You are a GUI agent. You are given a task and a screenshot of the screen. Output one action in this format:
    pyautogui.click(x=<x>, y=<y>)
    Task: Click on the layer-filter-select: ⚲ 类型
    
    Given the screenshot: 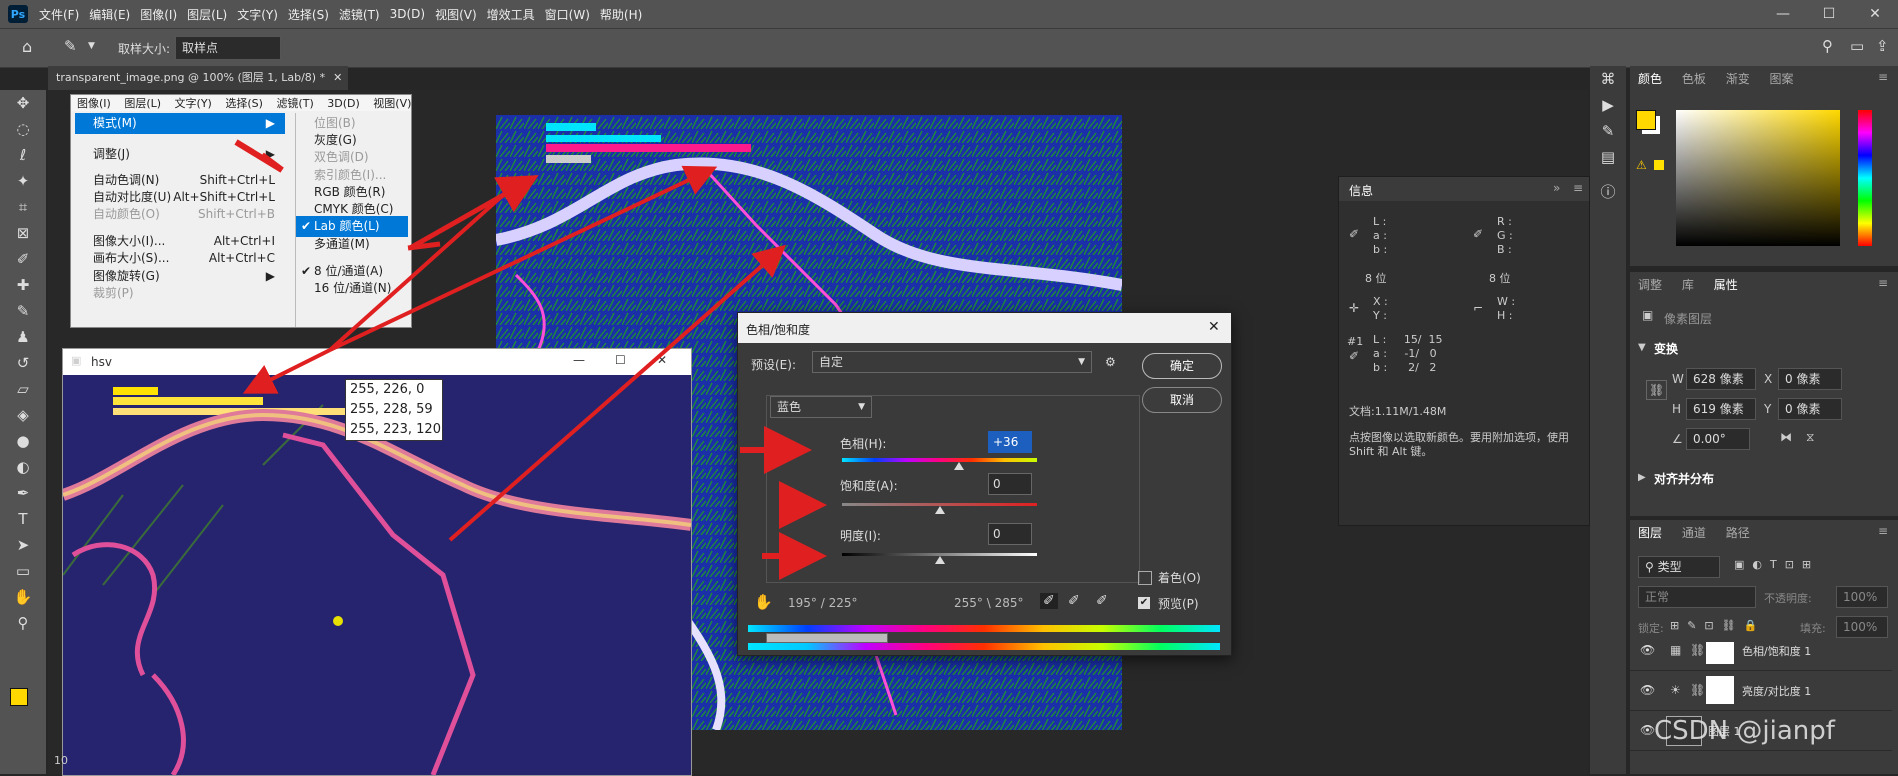 What is the action you would take?
    pyautogui.click(x=1679, y=567)
    